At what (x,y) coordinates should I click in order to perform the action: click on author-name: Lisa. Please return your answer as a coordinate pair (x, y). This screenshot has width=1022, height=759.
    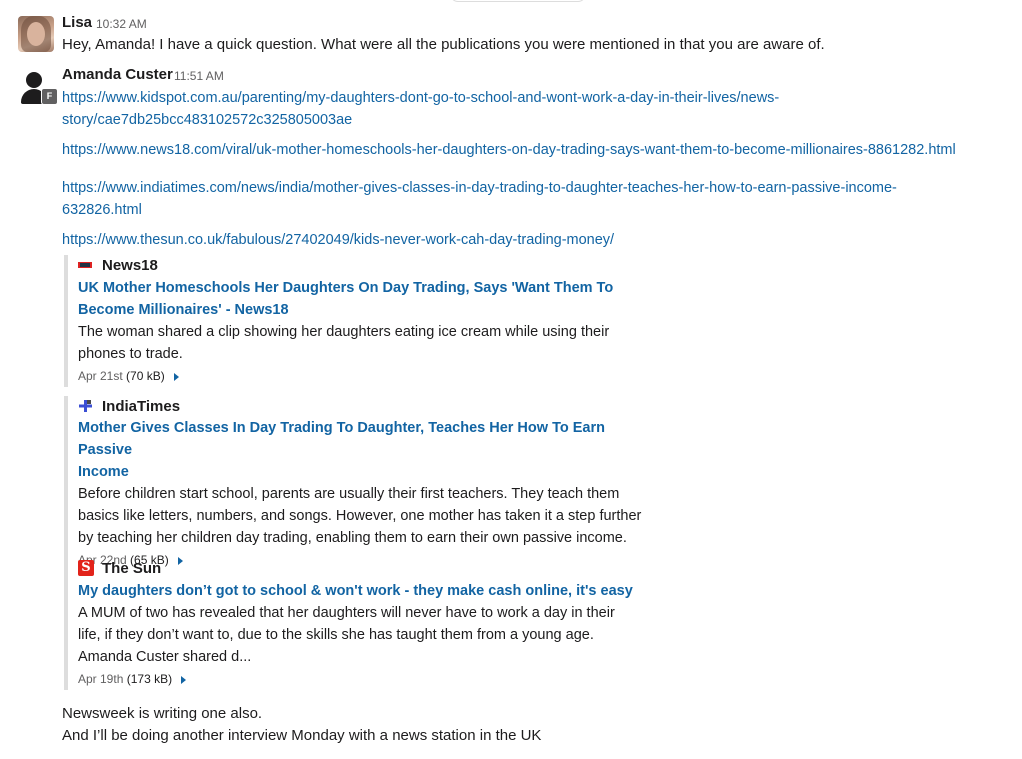
    Looking at the image, I should click on (77, 22).